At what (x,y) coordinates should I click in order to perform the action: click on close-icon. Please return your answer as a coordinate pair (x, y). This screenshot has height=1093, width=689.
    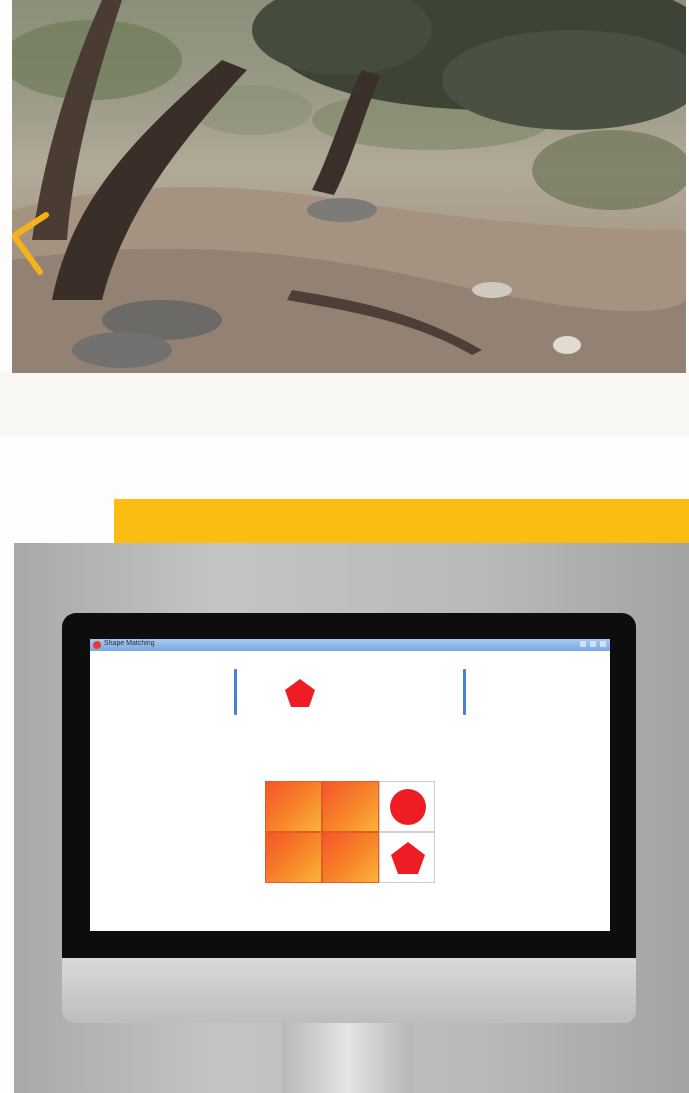
    Looking at the image, I should click on (603, 644).